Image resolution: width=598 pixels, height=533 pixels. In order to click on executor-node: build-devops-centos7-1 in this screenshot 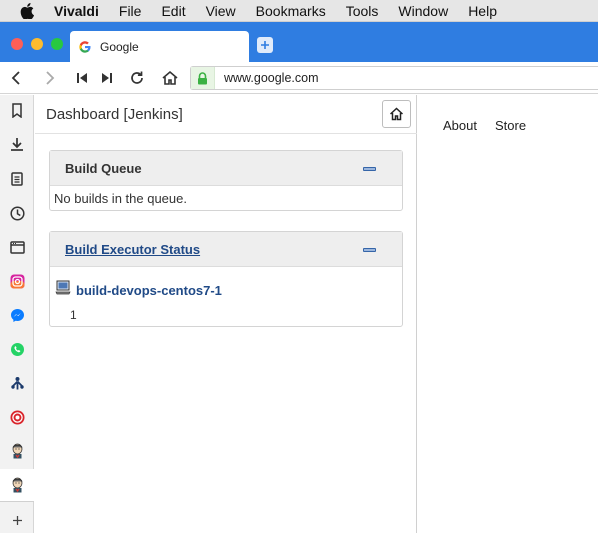, I will do `click(138, 290)`.